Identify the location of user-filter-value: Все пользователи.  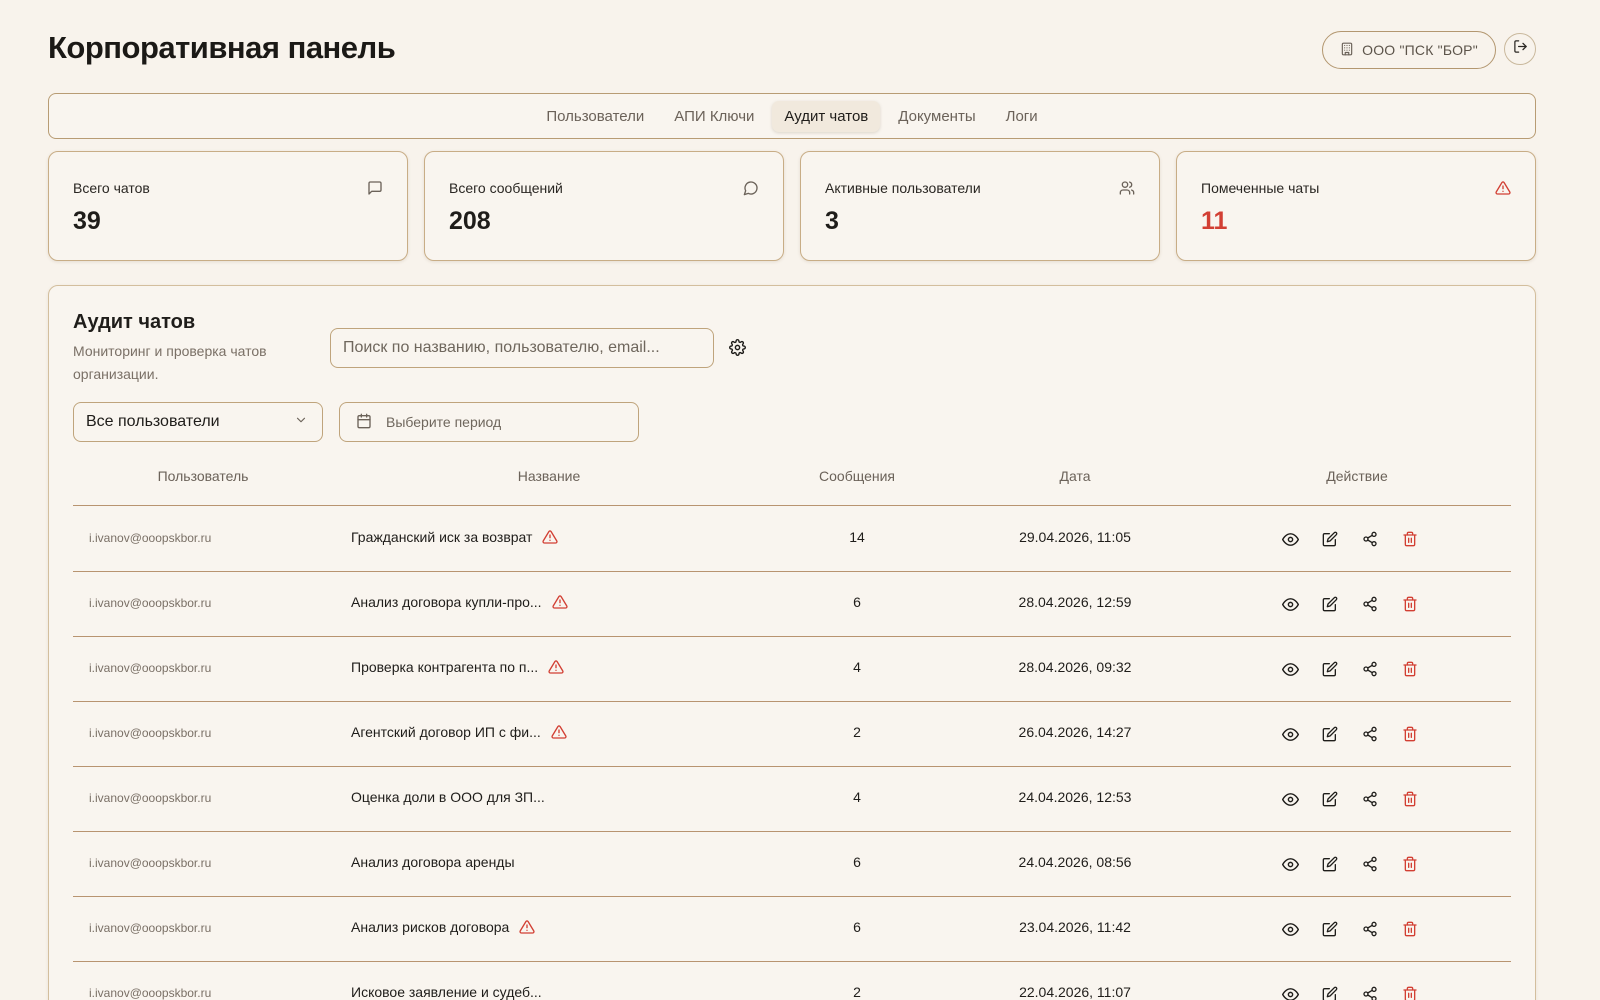
(153, 421).